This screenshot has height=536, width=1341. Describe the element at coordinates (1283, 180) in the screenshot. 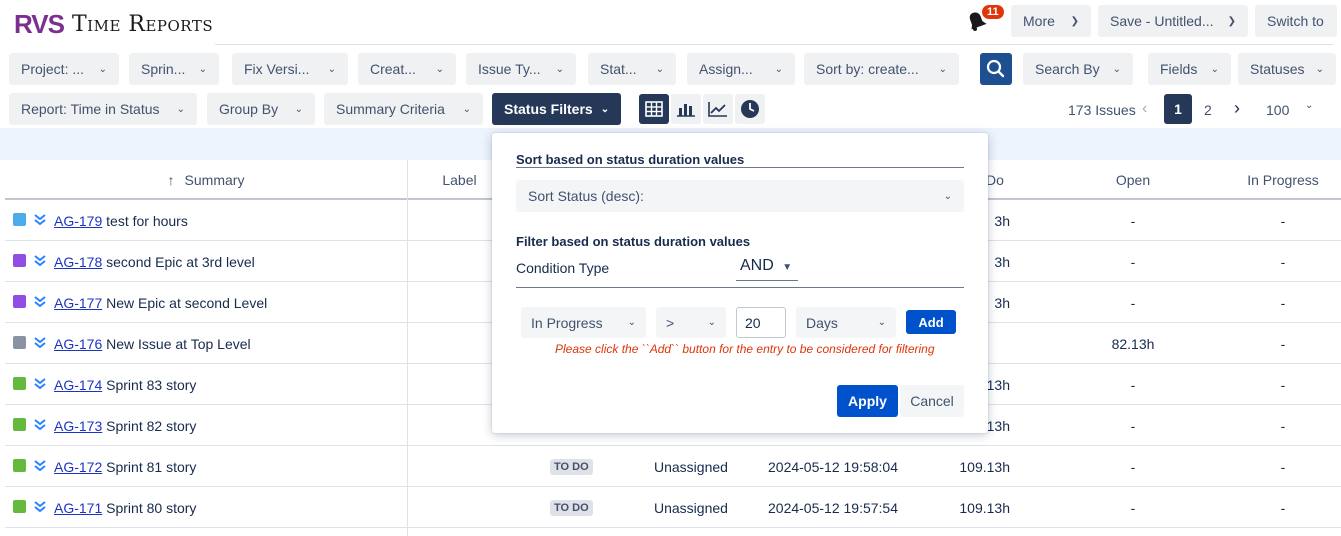

I see `col-in-progress-header: In Progress` at that location.